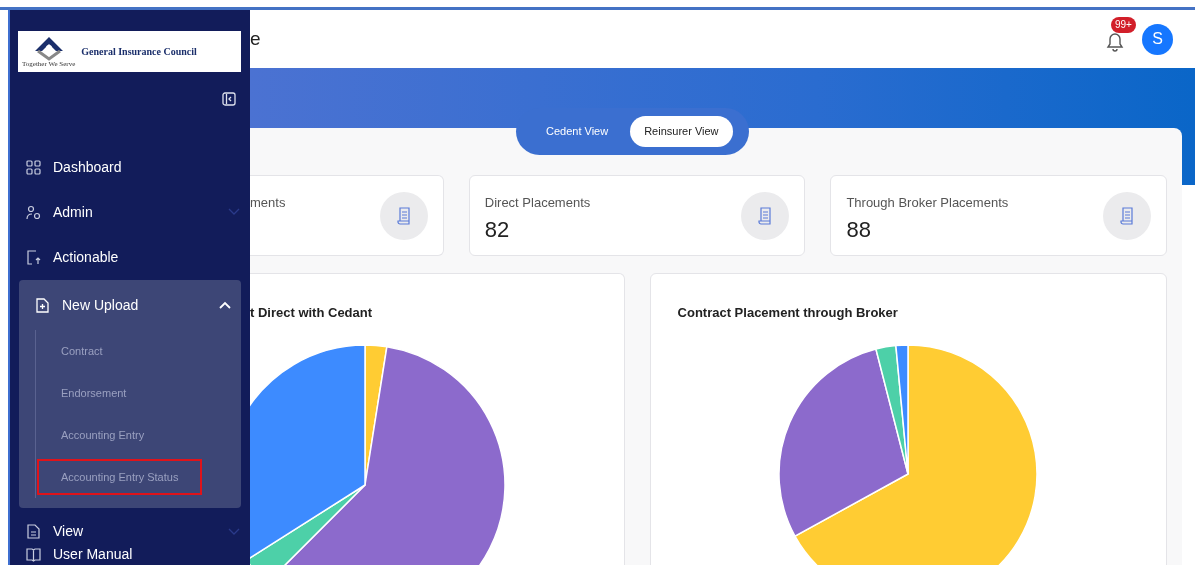 The image size is (1195, 565). Describe the element at coordinates (255, 38) in the screenshot. I see `page-title: e` at that location.